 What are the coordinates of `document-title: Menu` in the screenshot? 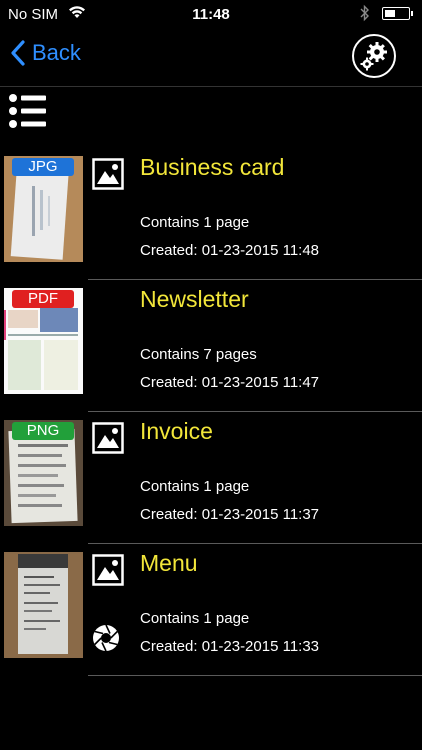 It's located at (169, 563).